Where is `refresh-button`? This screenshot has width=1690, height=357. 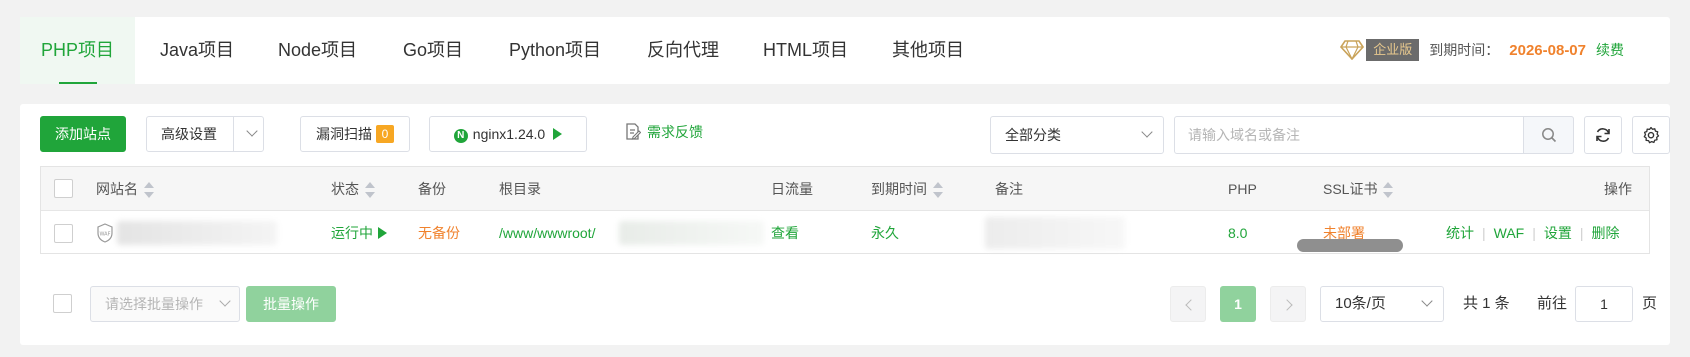
refresh-button is located at coordinates (1603, 135).